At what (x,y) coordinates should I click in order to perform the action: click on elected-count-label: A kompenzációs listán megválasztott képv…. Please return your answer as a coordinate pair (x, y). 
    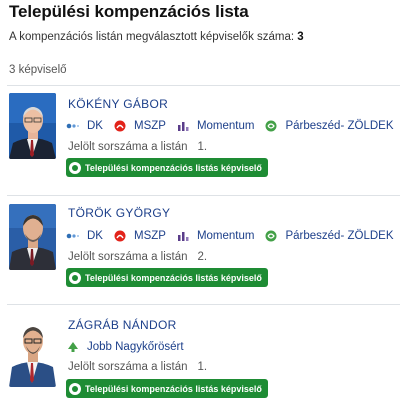
    Looking at the image, I should click on (152, 37).